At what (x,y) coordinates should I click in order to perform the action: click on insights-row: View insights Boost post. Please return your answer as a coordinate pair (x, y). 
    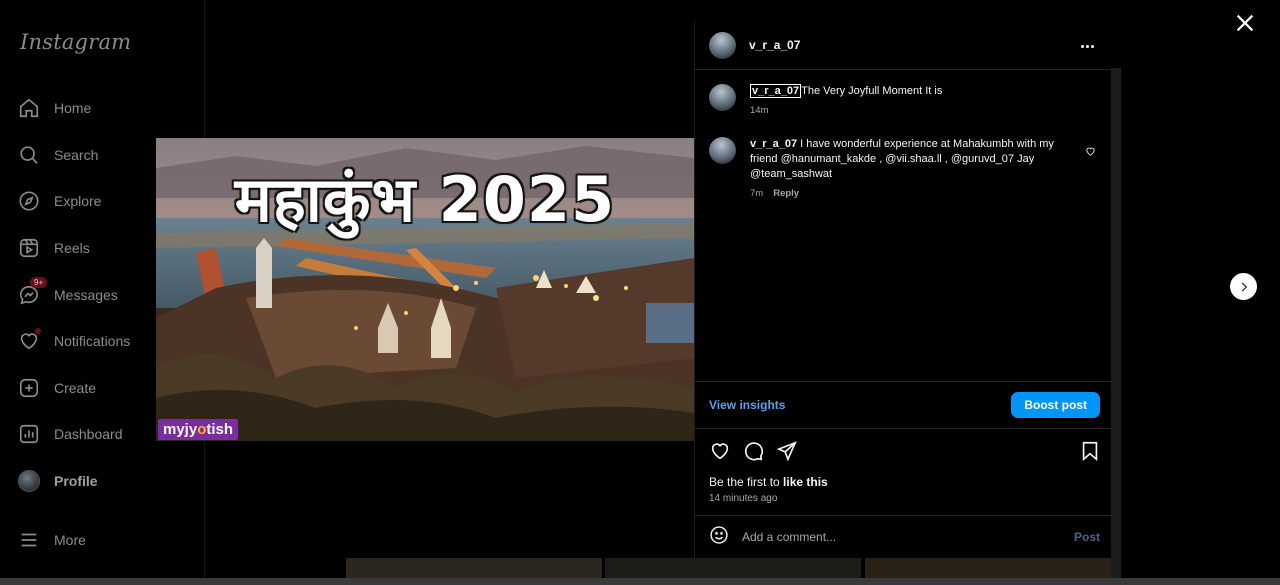
    Looking at the image, I should click on (903, 405).